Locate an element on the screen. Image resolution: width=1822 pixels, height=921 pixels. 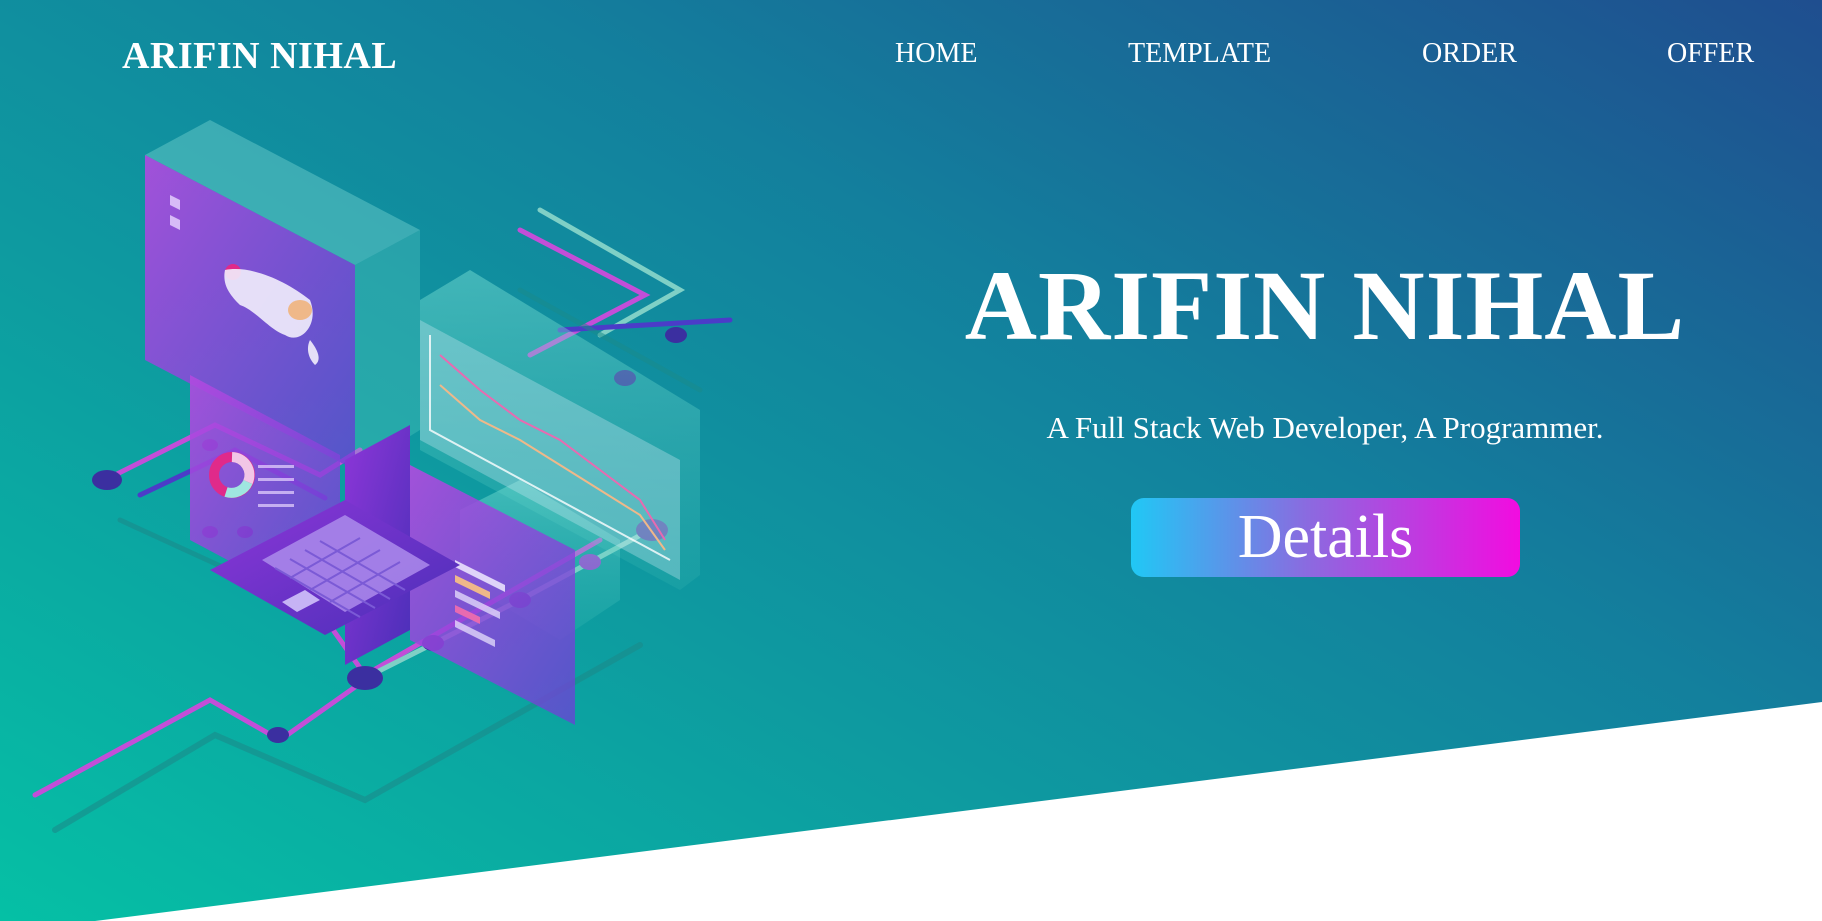
nav-order: ORDER is located at coordinates (1469, 54).